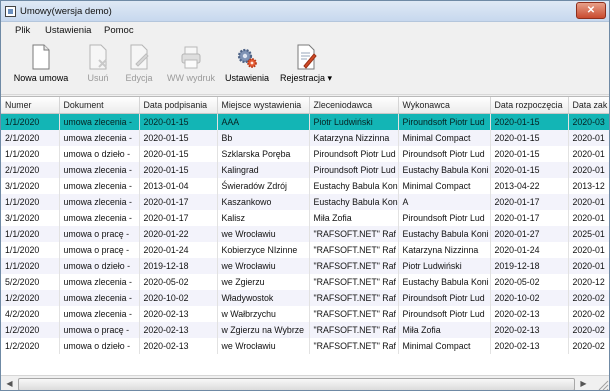 The image size is (610, 391). Describe the element at coordinates (444, 105) in the screenshot. I see `col-header-wykonawca: Wykonawca` at that location.